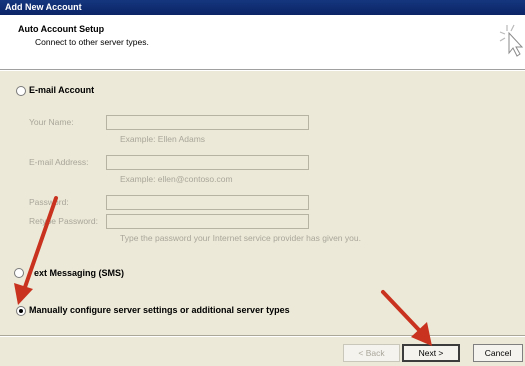 This screenshot has height=366, width=525. I want to click on header-title: Auto Account Setup, so click(61, 29).